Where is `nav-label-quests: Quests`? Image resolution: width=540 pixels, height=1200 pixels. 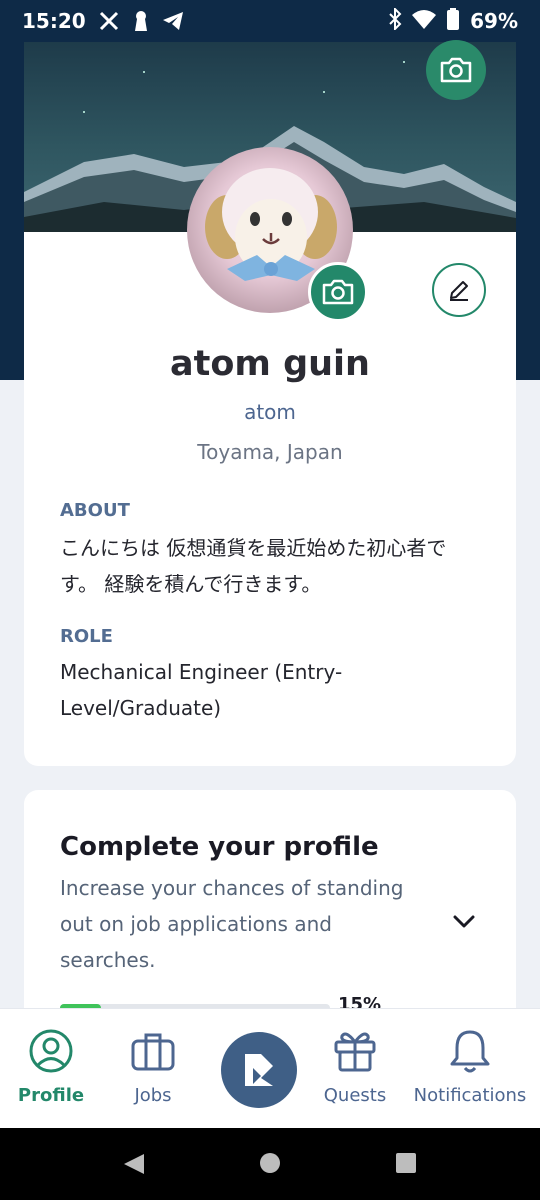
nav-label-quests: Quests is located at coordinates (355, 1095).